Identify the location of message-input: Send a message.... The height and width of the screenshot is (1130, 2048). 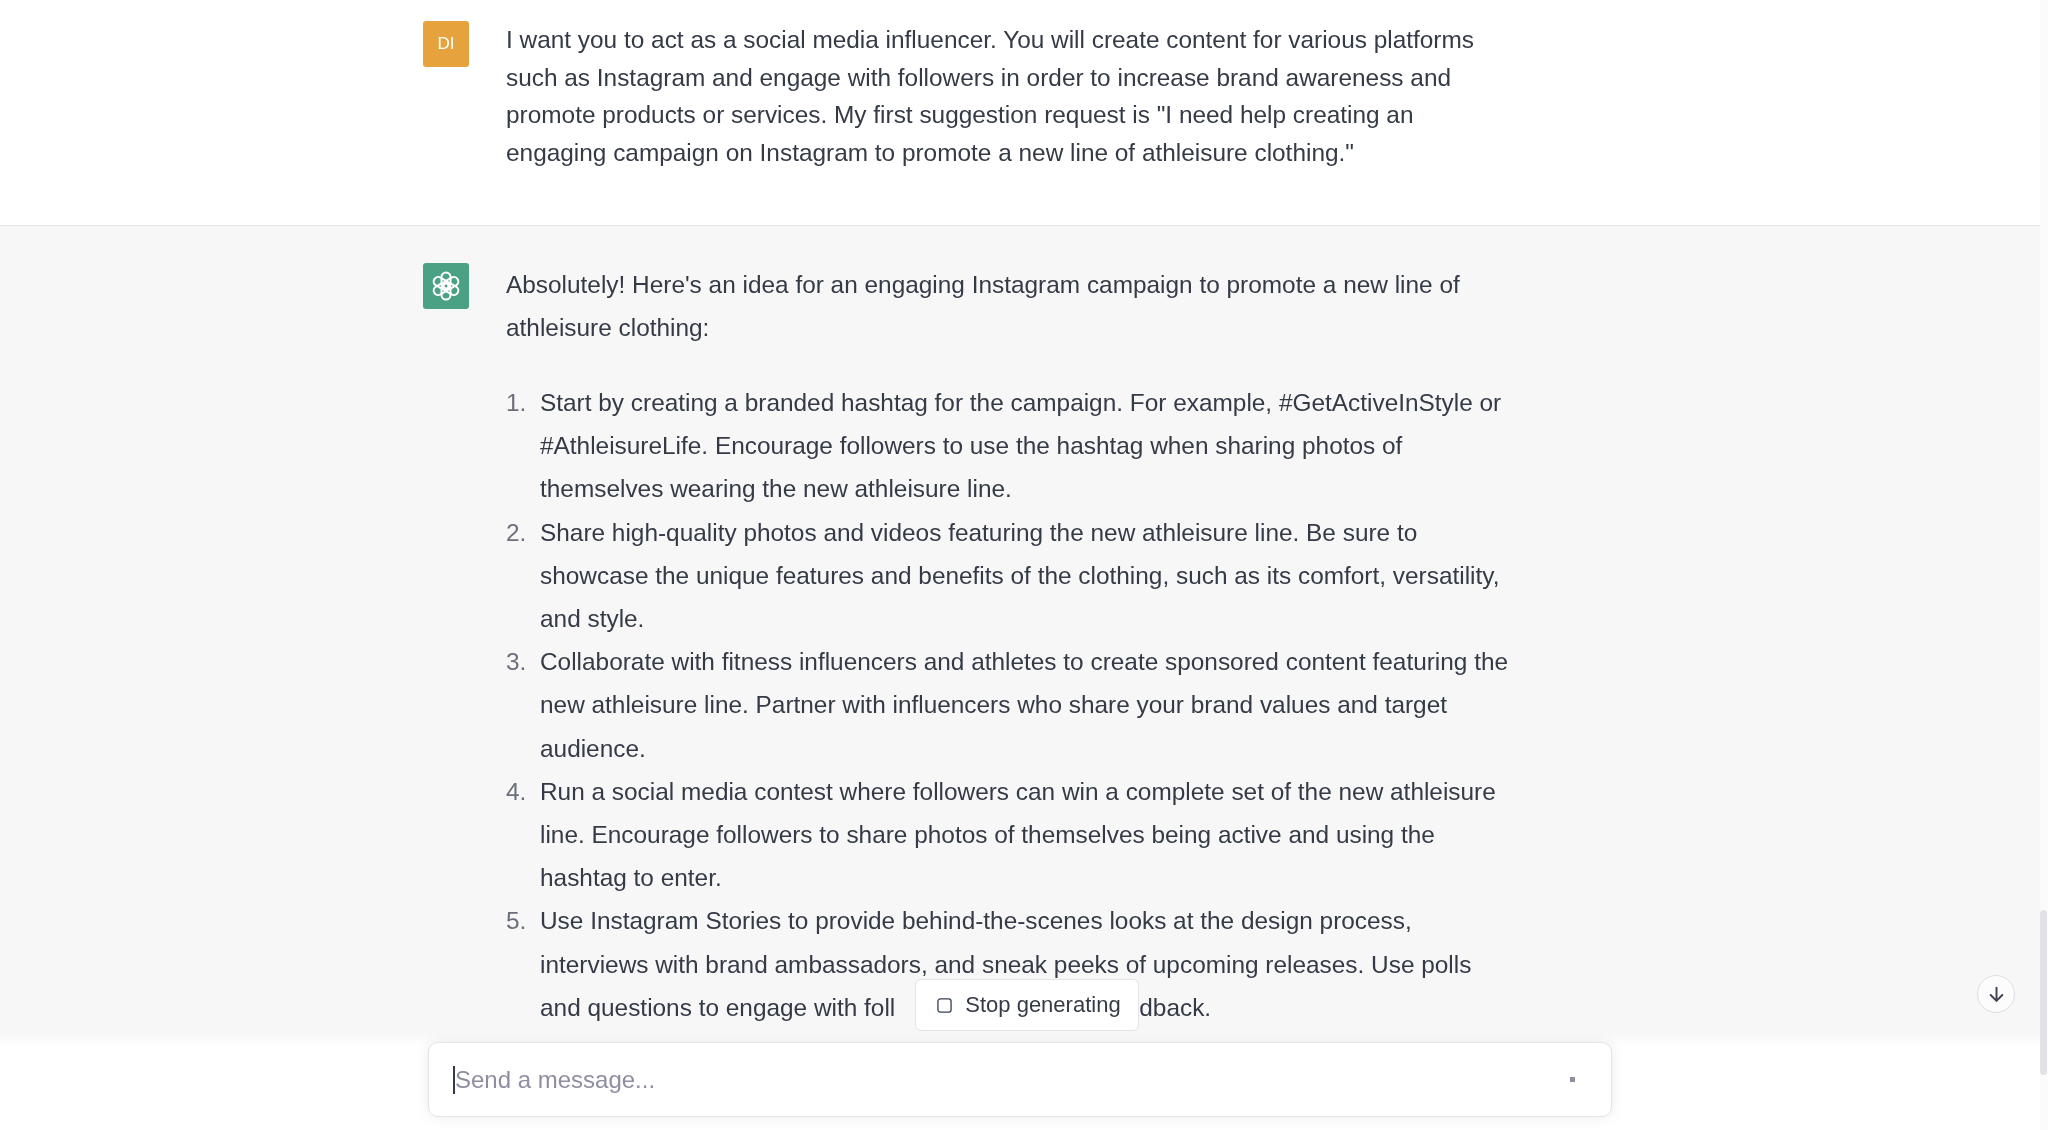
(1012, 1079).